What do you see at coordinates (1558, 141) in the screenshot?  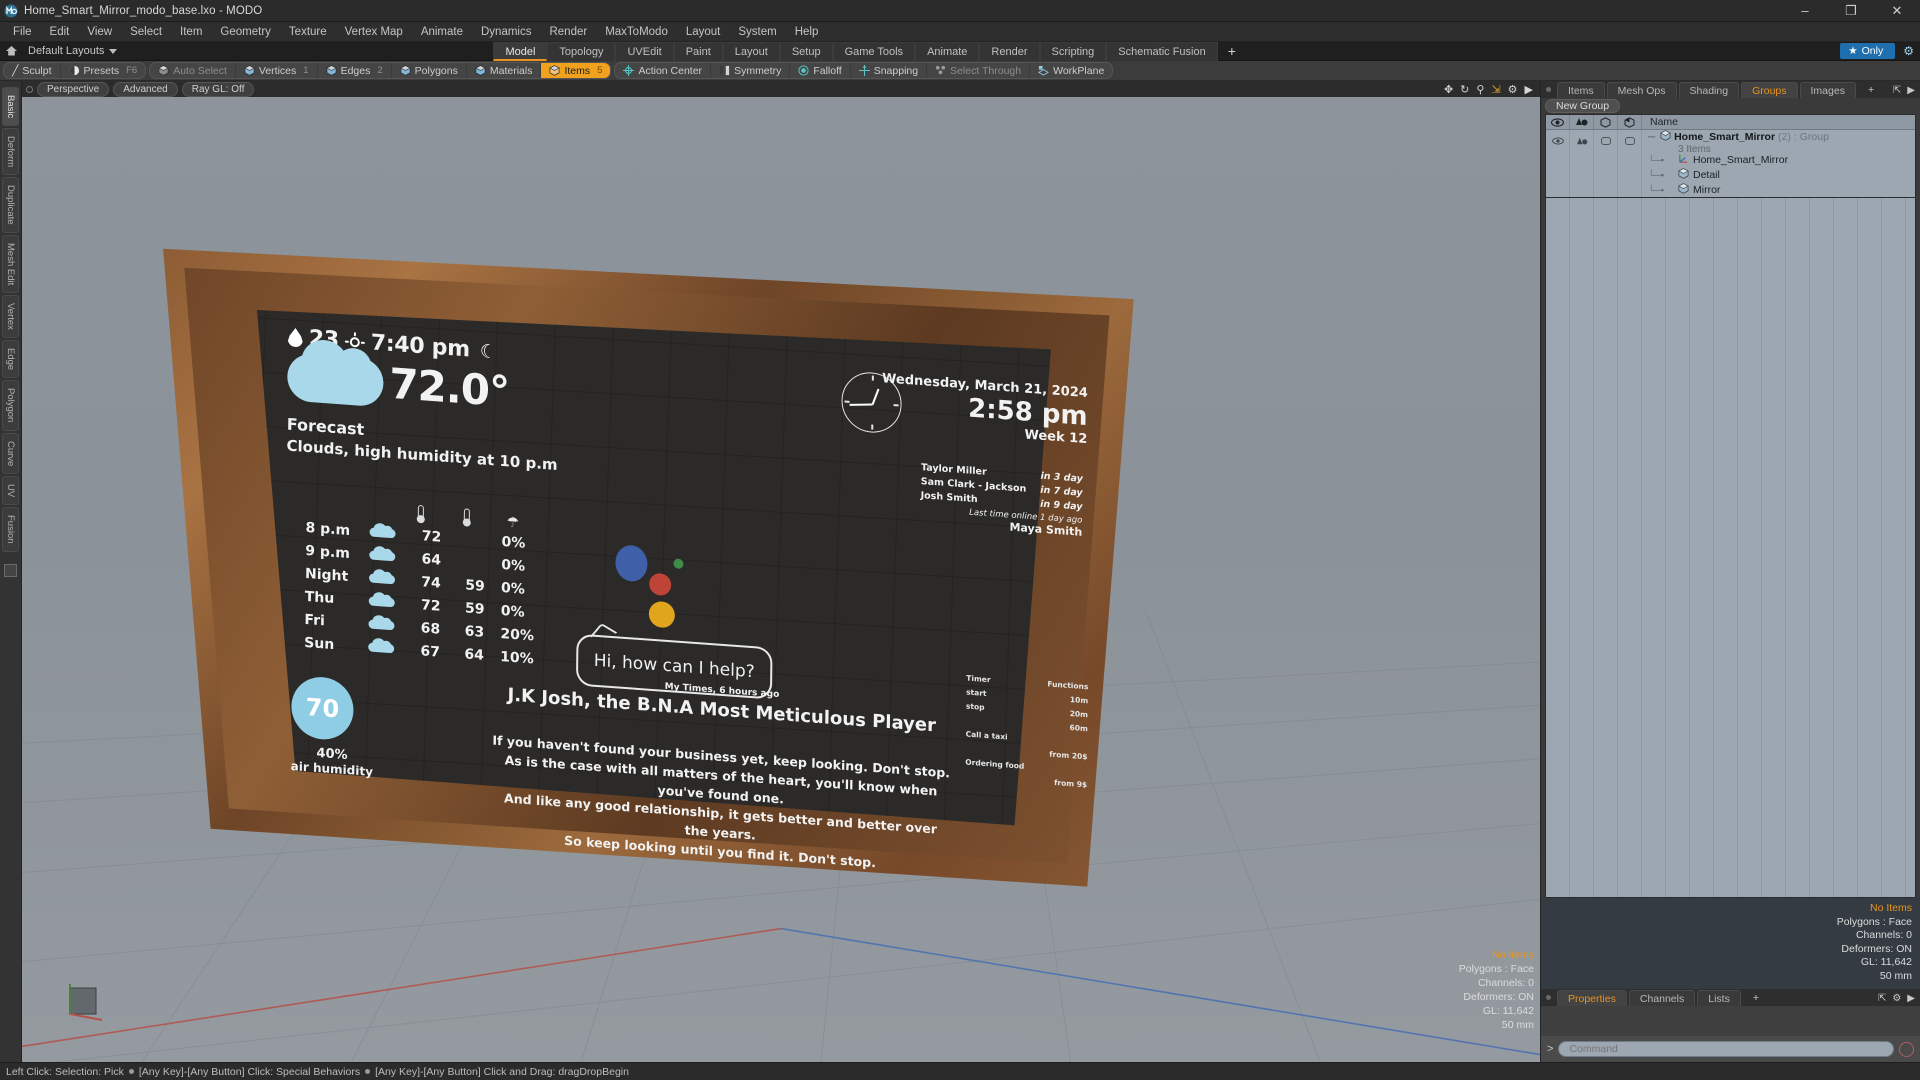 I see `eye-icon` at bounding box center [1558, 141].